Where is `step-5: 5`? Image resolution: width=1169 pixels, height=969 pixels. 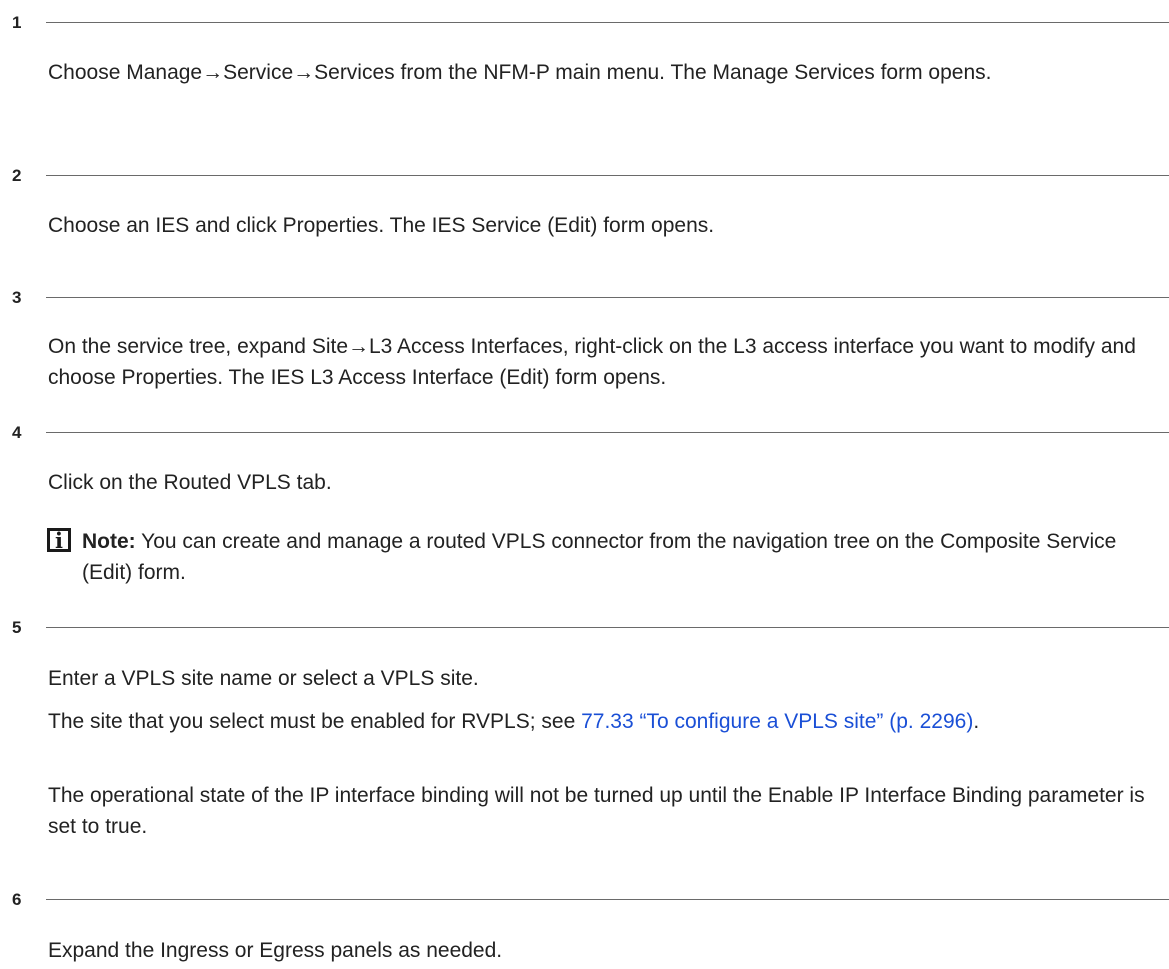 step-5: 5 is located at coordinates (584, 628).